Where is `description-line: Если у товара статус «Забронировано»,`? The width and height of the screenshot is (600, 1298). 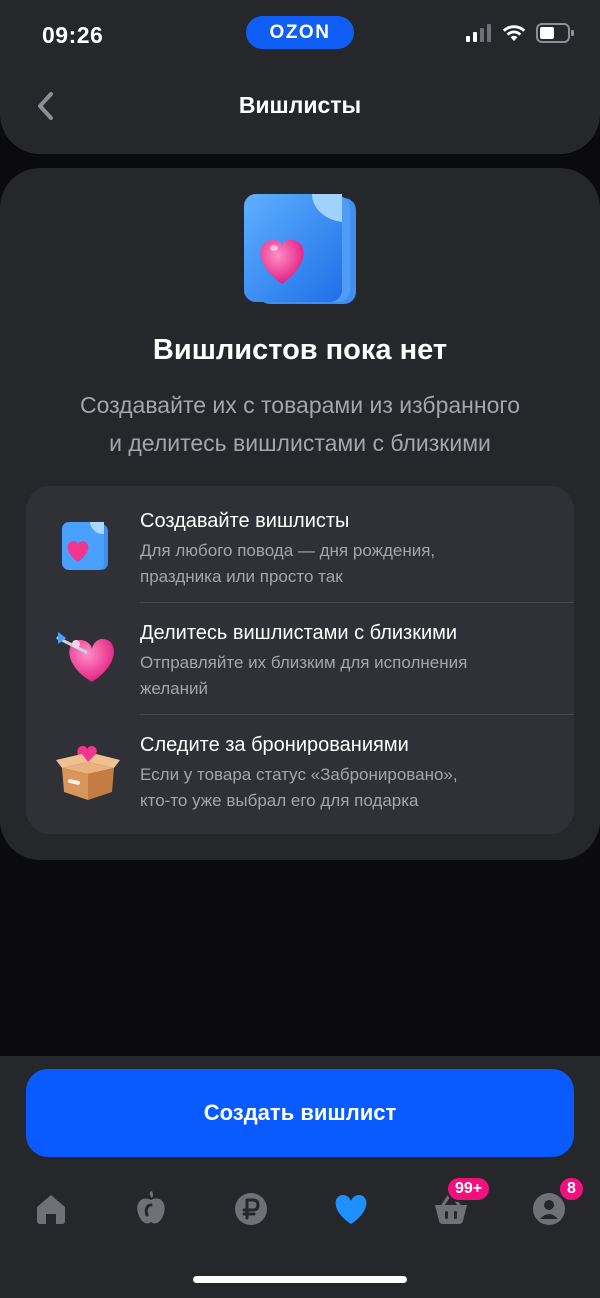
description-line: Если у товара статус «Забронировано», is located at coordinates (299, 774).